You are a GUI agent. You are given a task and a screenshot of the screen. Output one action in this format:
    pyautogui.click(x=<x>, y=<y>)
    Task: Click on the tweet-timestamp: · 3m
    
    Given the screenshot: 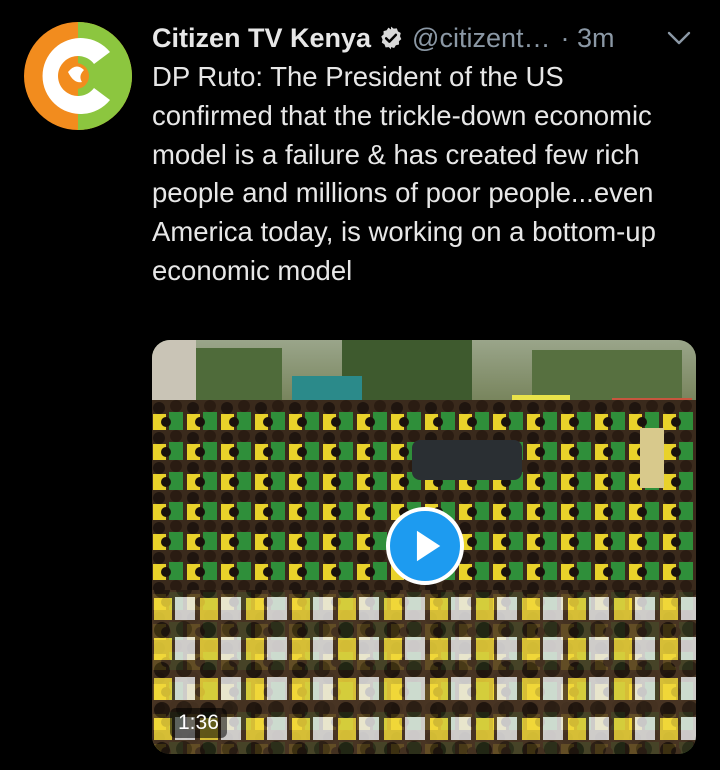 What is the action you would take?
    pyautogui.click(x=588, y=38)
    